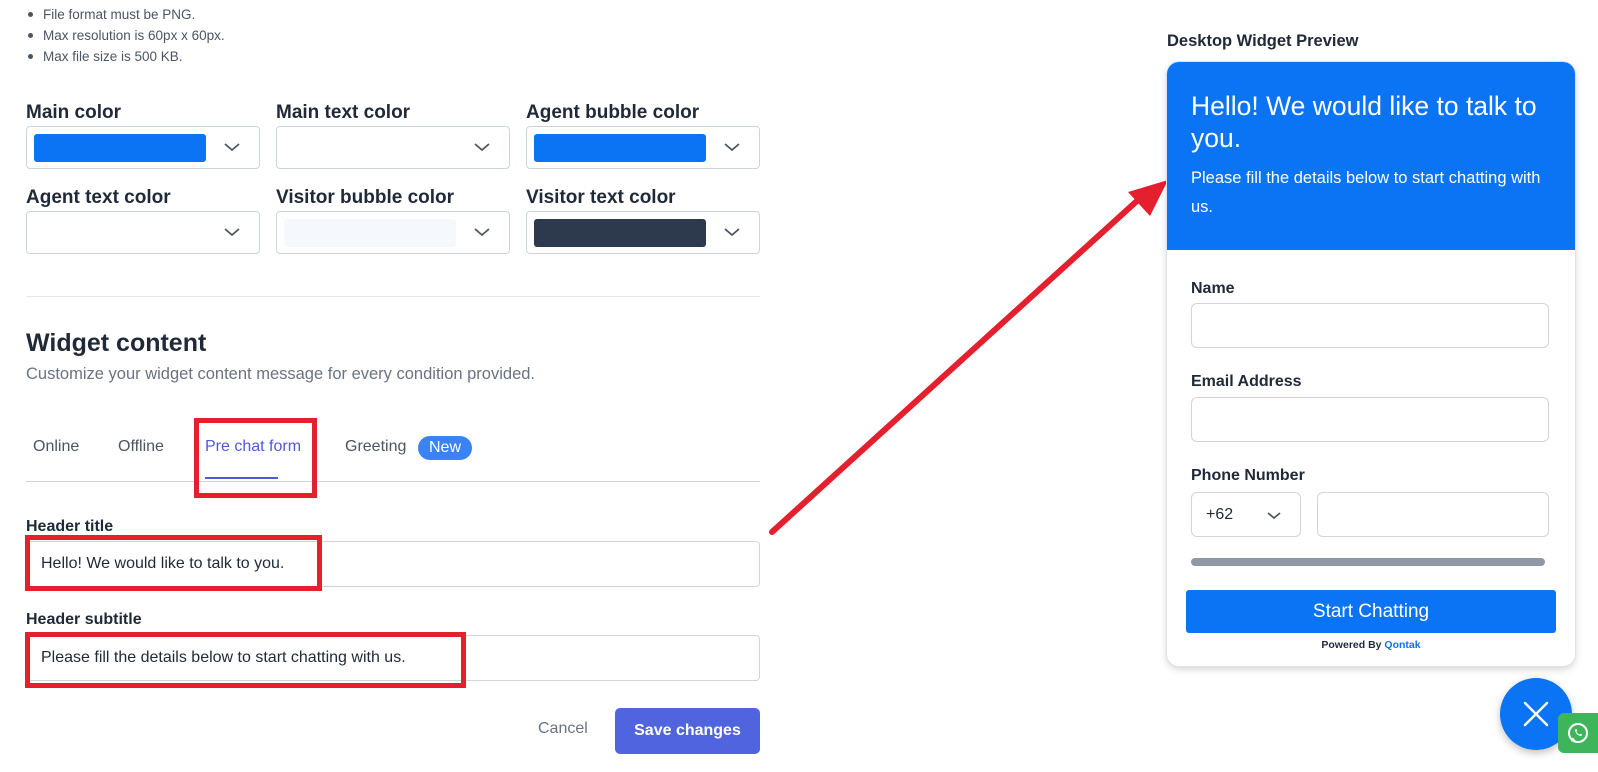 The image size is (1598, 772). I want to click on preview-title: Desktop Widget Preview, so click(1263, 41).